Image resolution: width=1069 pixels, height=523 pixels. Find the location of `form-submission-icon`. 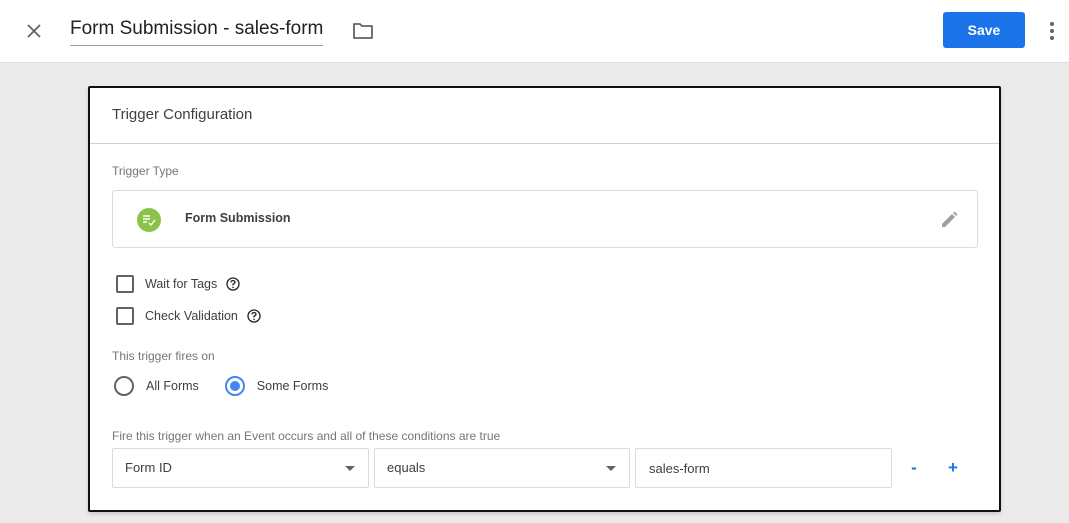

form-submission-icon is located at coordinates (149, 220).